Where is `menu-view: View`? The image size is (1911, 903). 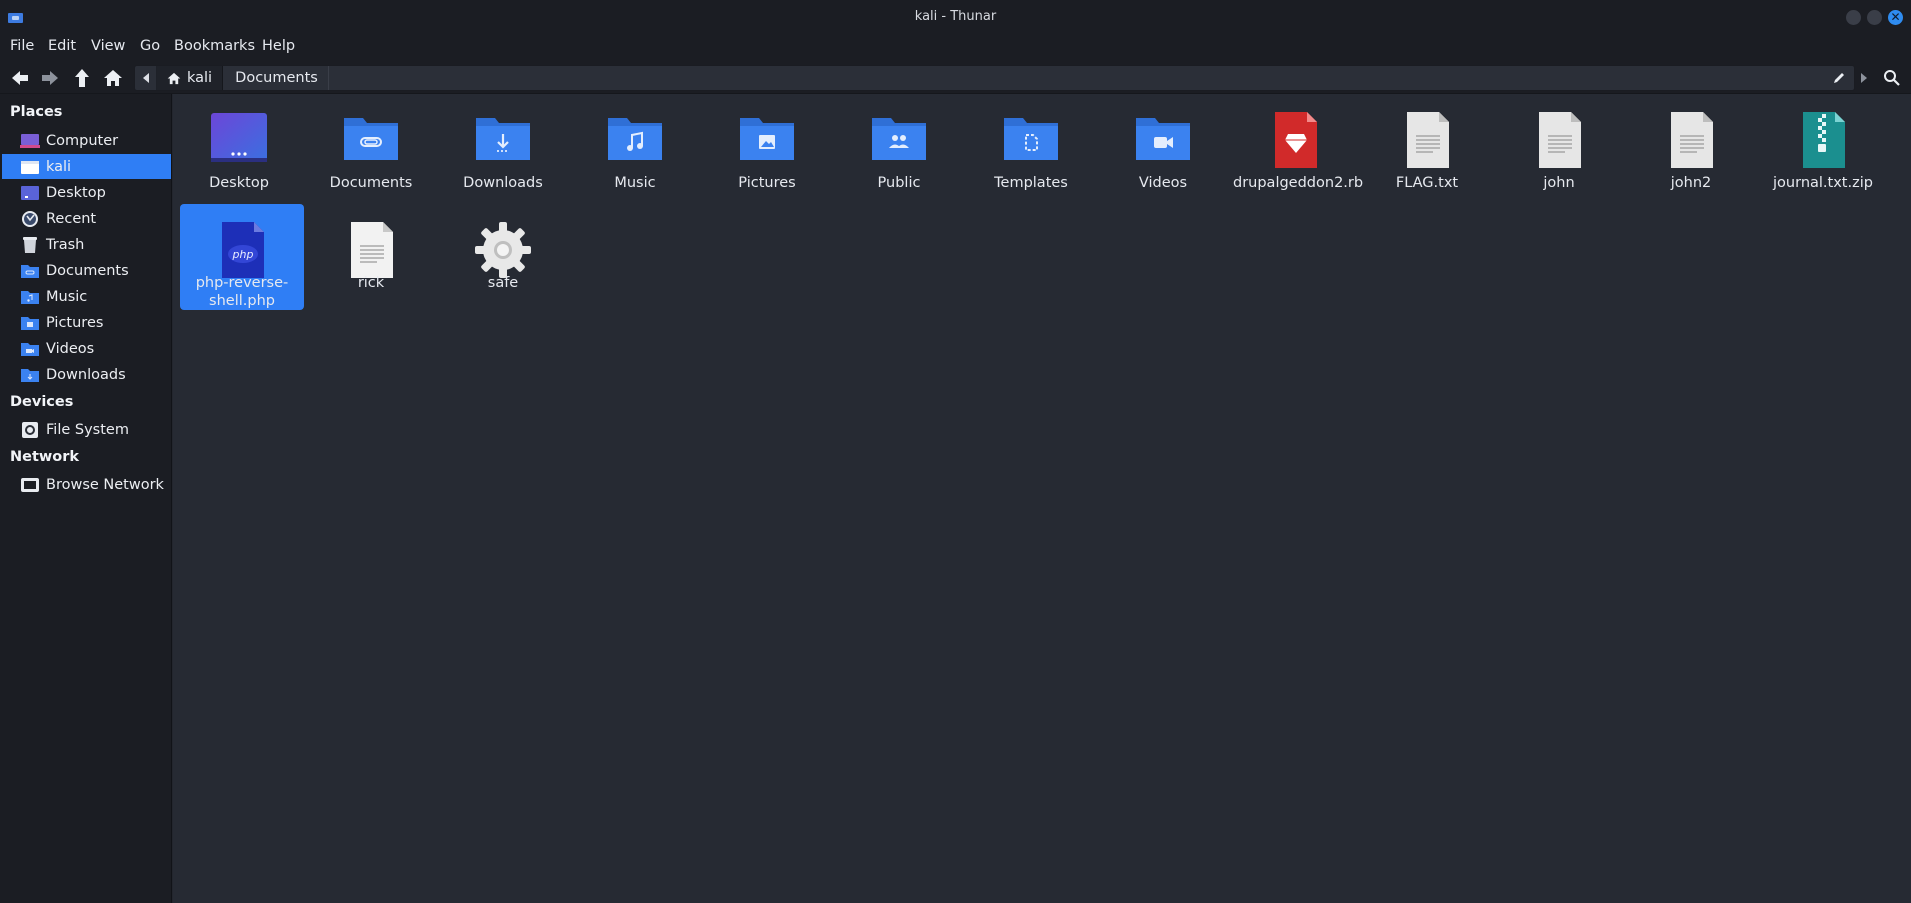
menu-view: View is located at coordinates (108, 46).